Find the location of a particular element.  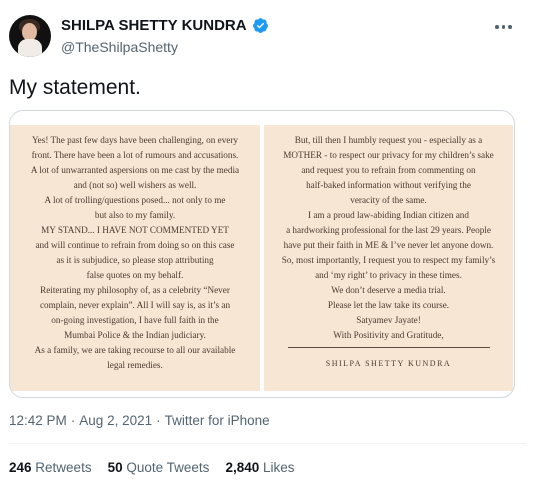

statement-line: false quotes on my behalf. is located at coordinates (135, 275).